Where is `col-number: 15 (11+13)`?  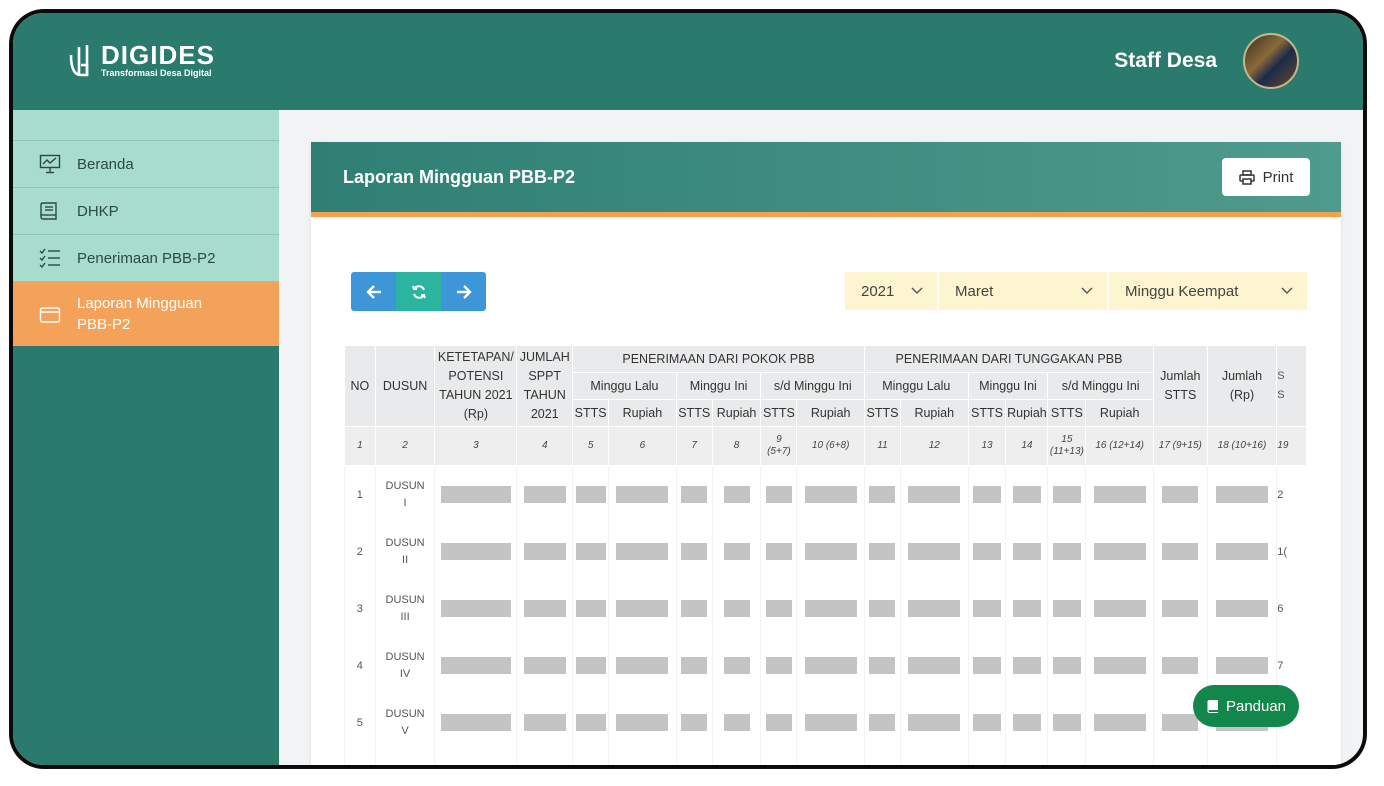
col-number: 15 (11+13) is located at coordinates (1067, 446).